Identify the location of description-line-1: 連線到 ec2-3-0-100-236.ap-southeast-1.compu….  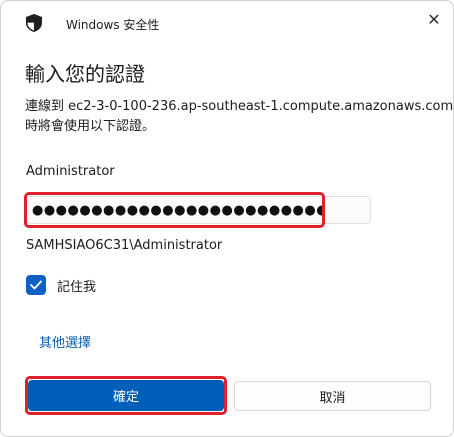
(239, 106).